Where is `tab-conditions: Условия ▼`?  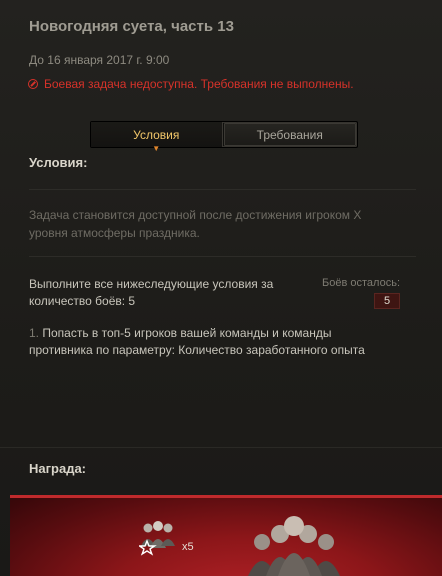
tab-conditions: Условия ▼ is located at coordinates (157, 137).